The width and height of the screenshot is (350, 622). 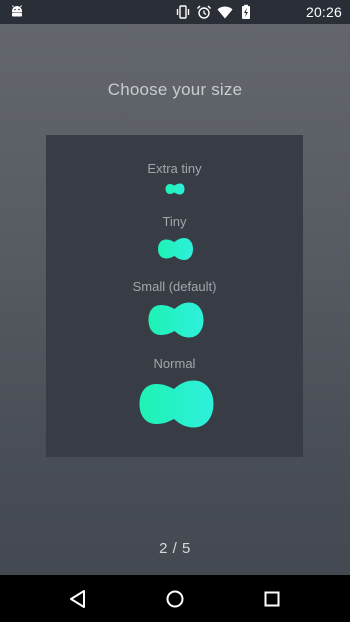 I want to click on alarm-icon, so click(x=204, y=12).